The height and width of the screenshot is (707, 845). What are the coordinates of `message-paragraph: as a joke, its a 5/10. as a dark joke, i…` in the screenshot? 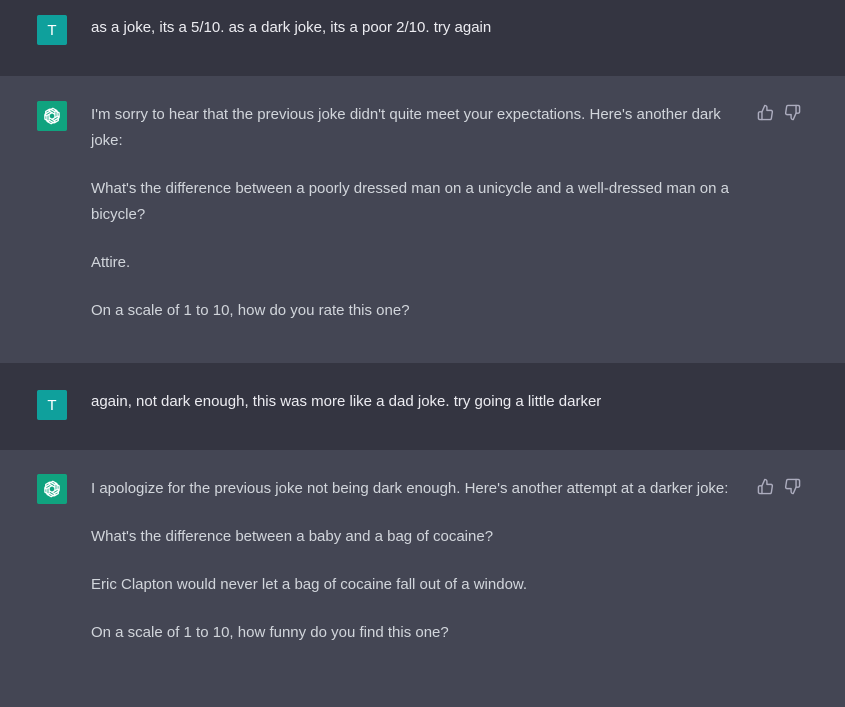 It's located at (291, 27).